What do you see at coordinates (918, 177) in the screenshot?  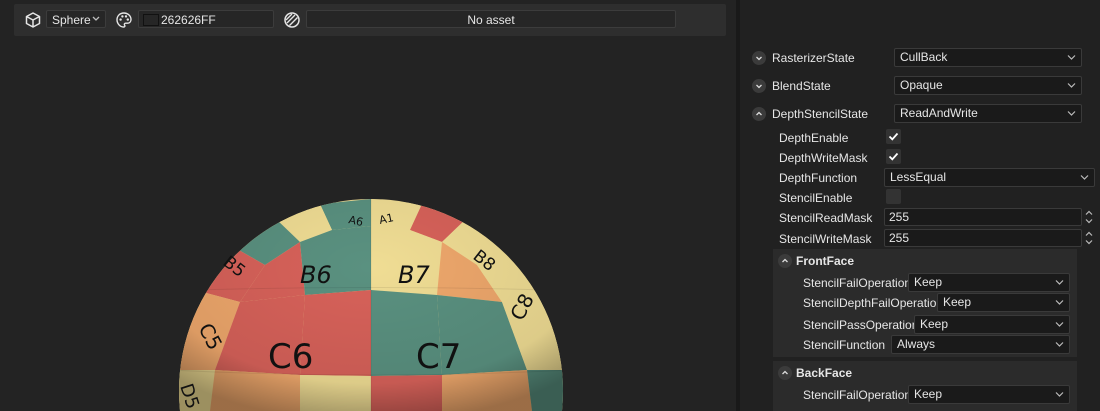 I see `depth-function-value: LessEqual` at bounding box center [918, 177].